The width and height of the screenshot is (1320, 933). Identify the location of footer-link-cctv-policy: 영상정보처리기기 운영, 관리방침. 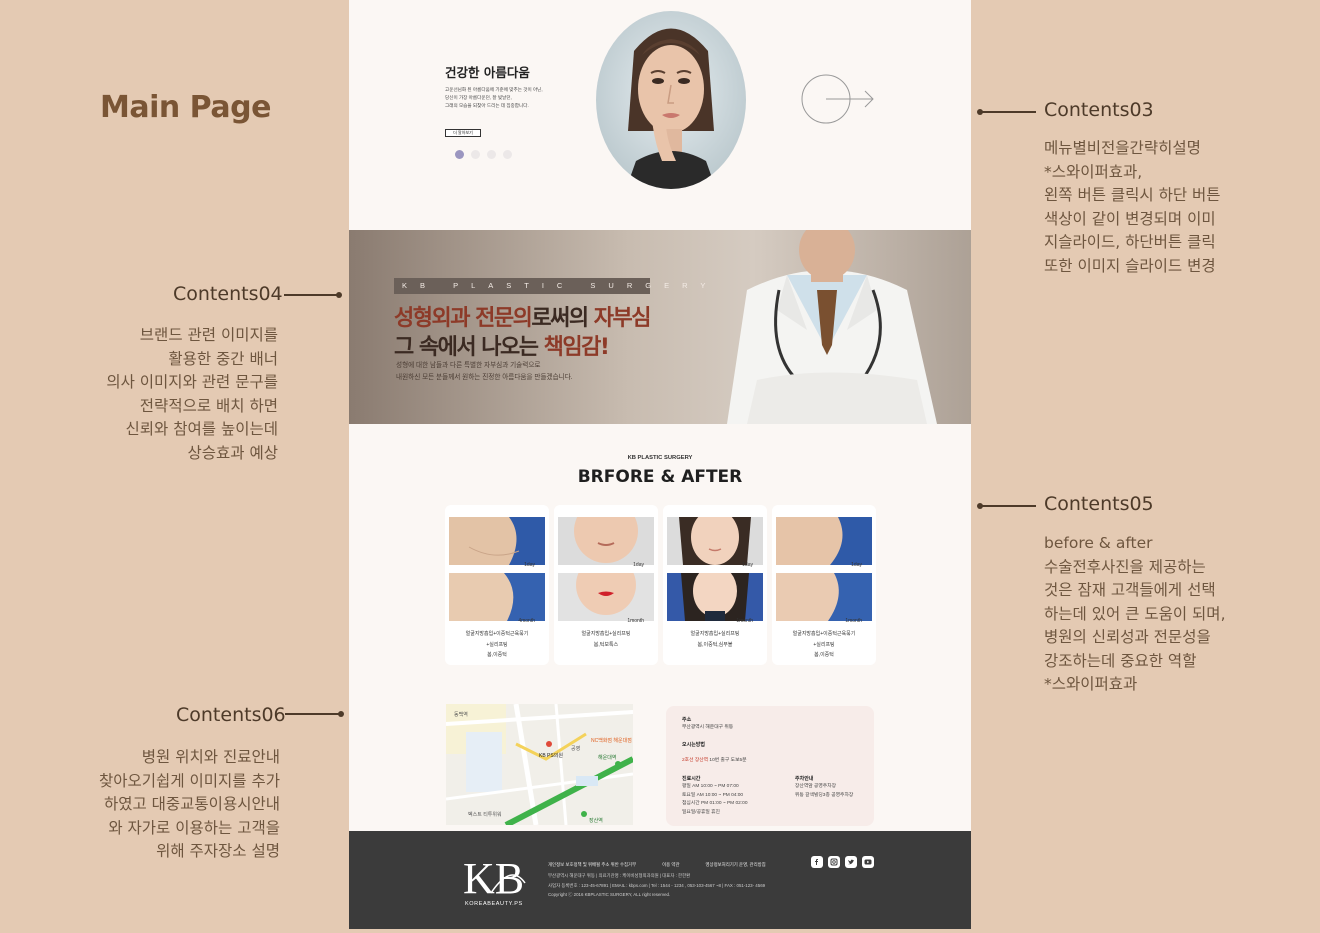
(736, 865).